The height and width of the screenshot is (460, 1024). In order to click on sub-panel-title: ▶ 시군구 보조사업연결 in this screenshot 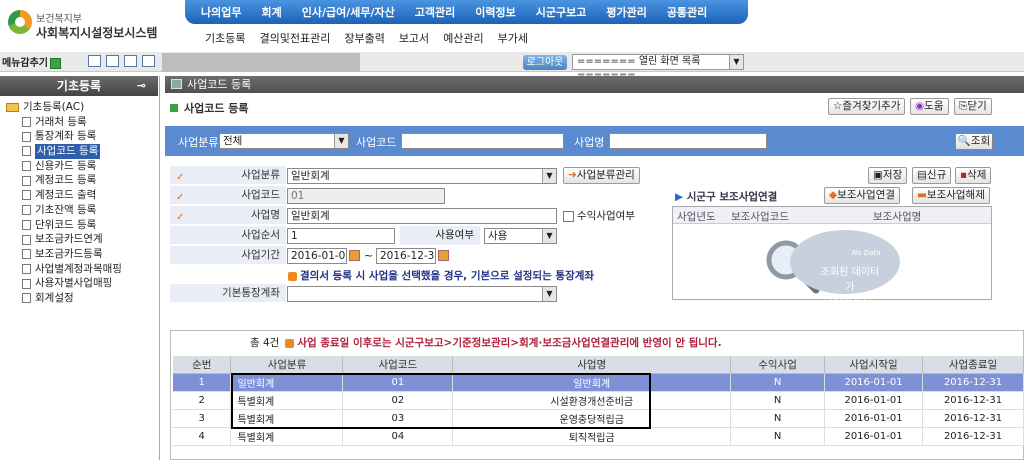, I will do `click(726, 196)`.